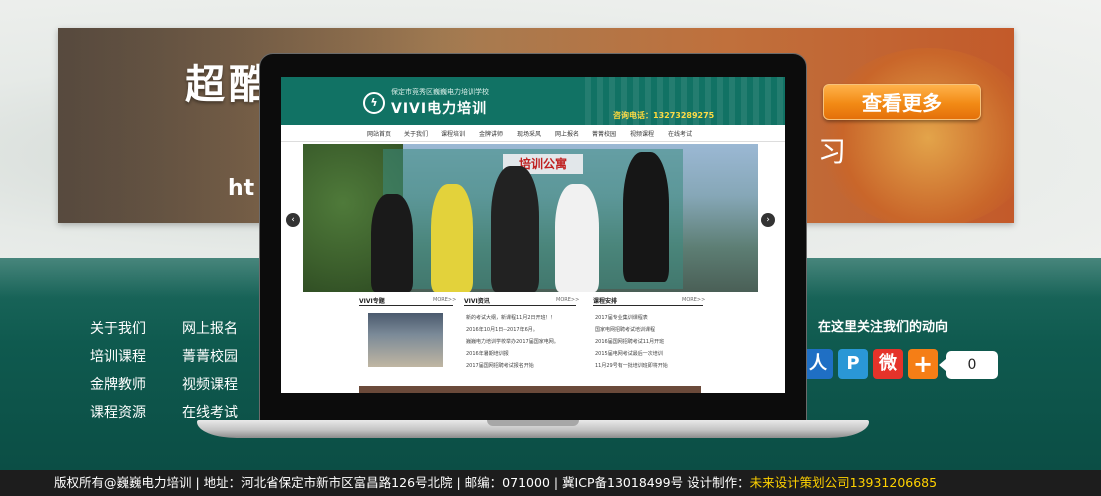 Image resolution: width=1101 pixels, height=496 pixels. What do you see at coordinates (374, 103) in the screenshot?
I see `site-logo-icon: ϟ` at bounding box center [374, 103].